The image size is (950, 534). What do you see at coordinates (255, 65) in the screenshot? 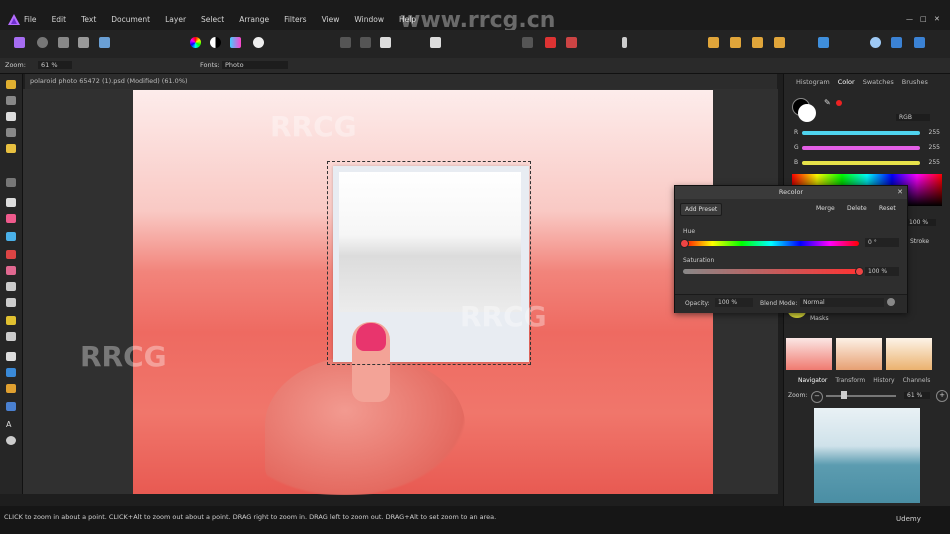
I see `fonts-dropdown: Photo` at bounding box center [255, 65].